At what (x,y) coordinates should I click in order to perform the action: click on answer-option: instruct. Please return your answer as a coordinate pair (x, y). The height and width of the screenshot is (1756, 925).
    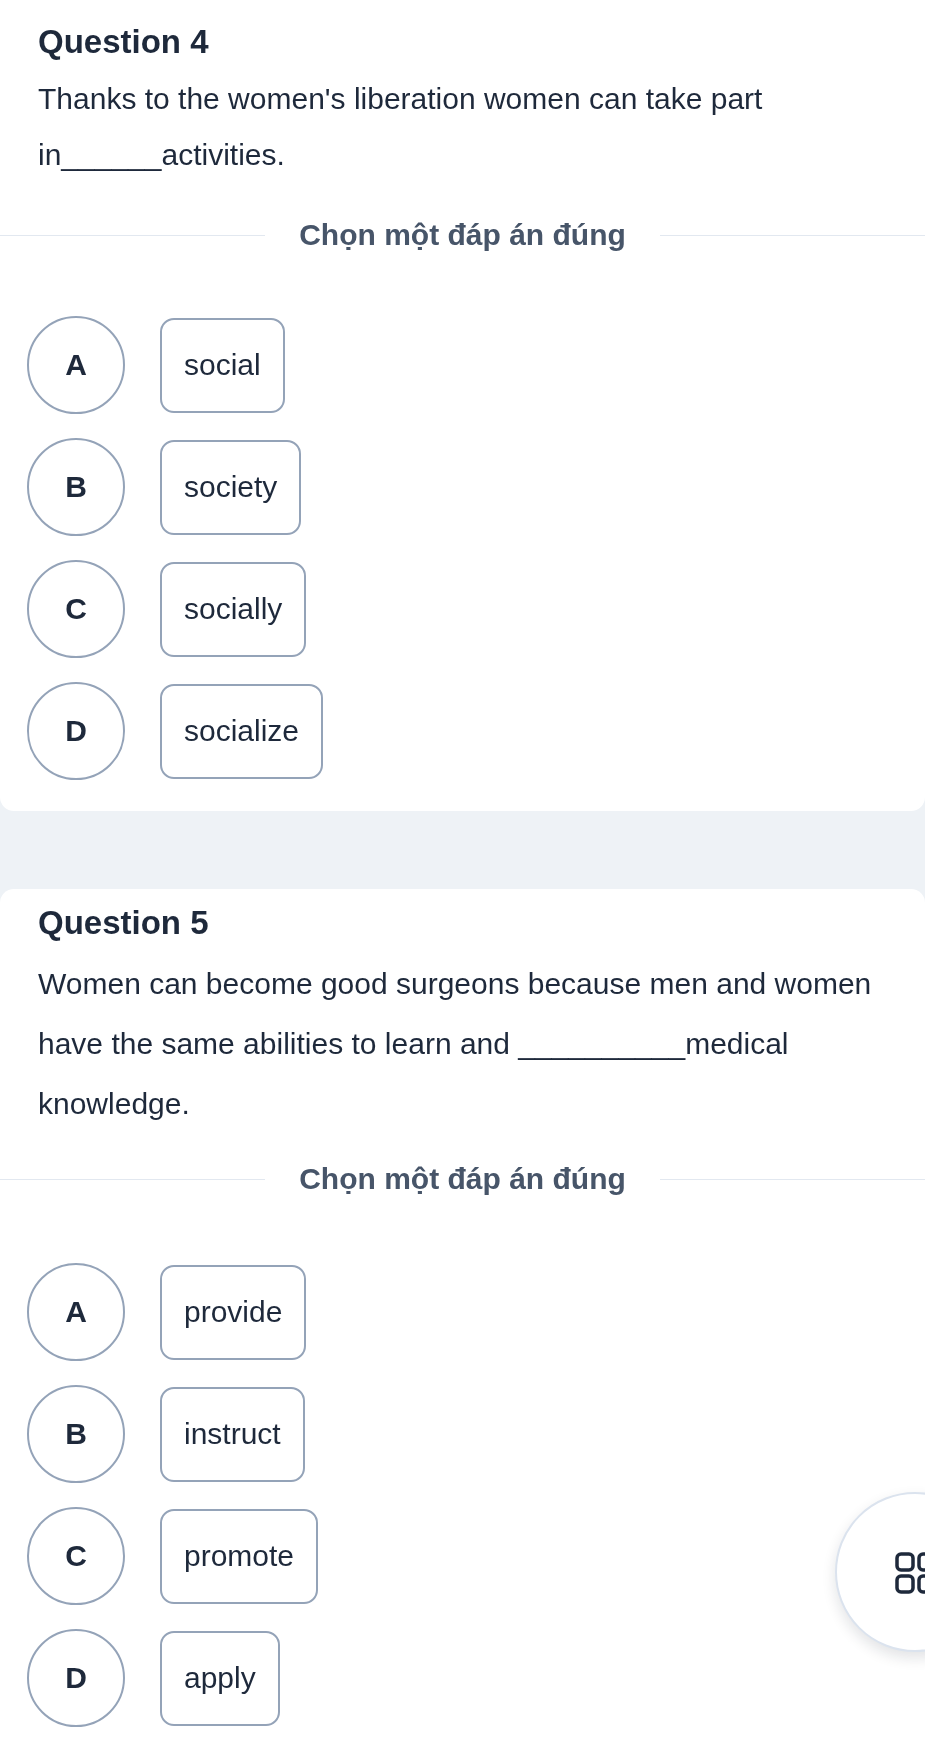
    Looking at the image, I should click on (232, 1434).